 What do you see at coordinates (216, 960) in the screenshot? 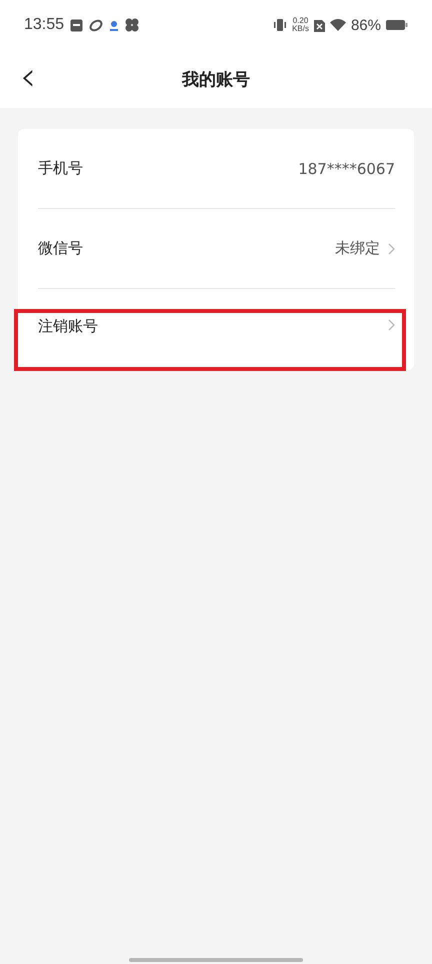
I see `home-indicator` at bounding box center [216, 960].